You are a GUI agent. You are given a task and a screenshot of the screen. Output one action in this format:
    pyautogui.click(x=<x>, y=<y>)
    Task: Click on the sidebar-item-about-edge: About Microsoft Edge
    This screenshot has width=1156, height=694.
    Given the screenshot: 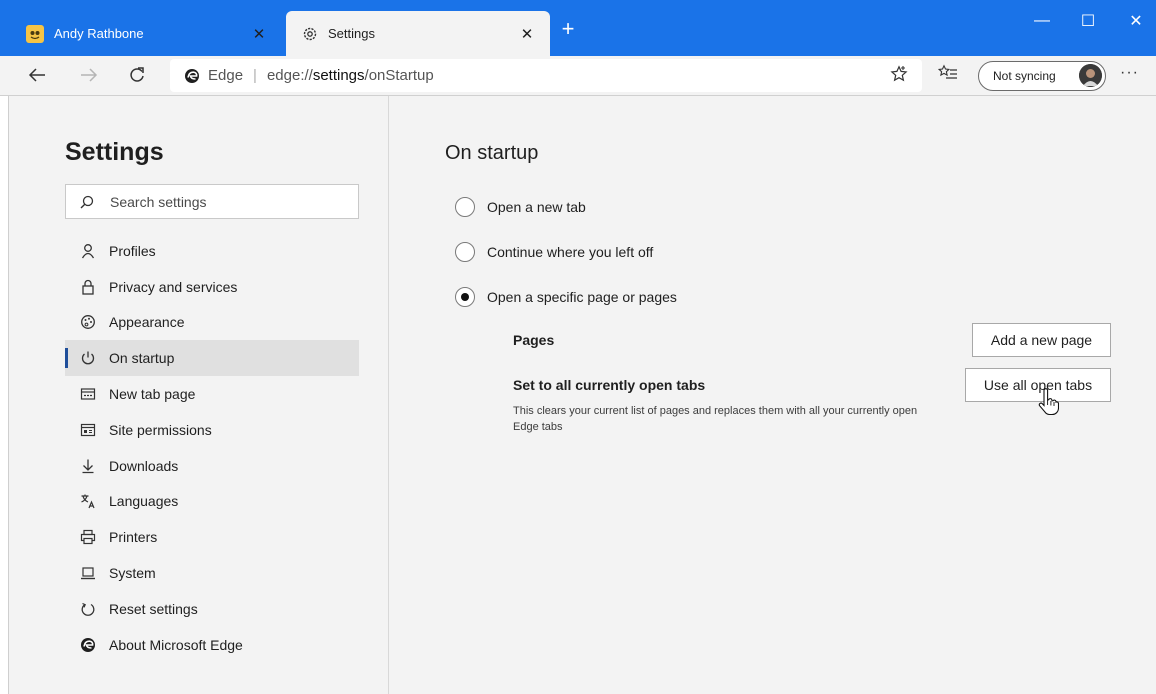 What is the action you would take?
    pyautogui.click(x=212, y=645)
    